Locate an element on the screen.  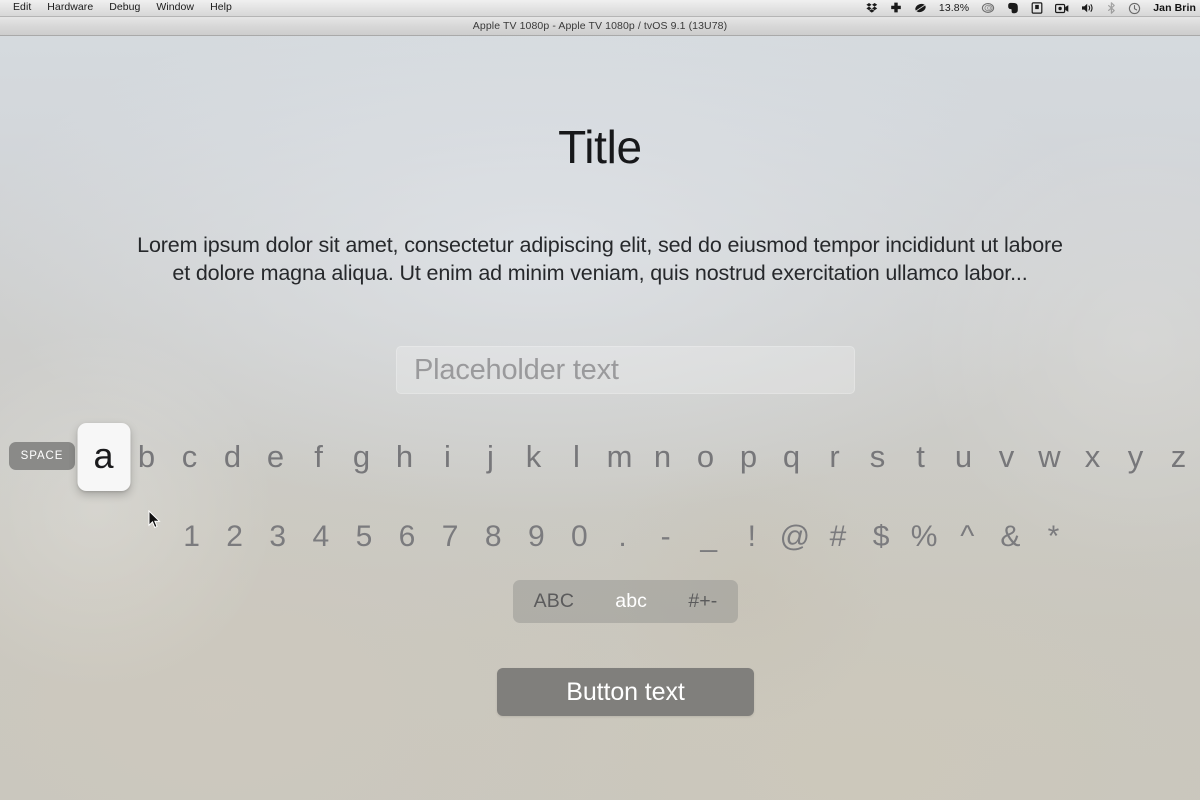
menu-item-hardware: Hardware is located at coordinates (70, 8).